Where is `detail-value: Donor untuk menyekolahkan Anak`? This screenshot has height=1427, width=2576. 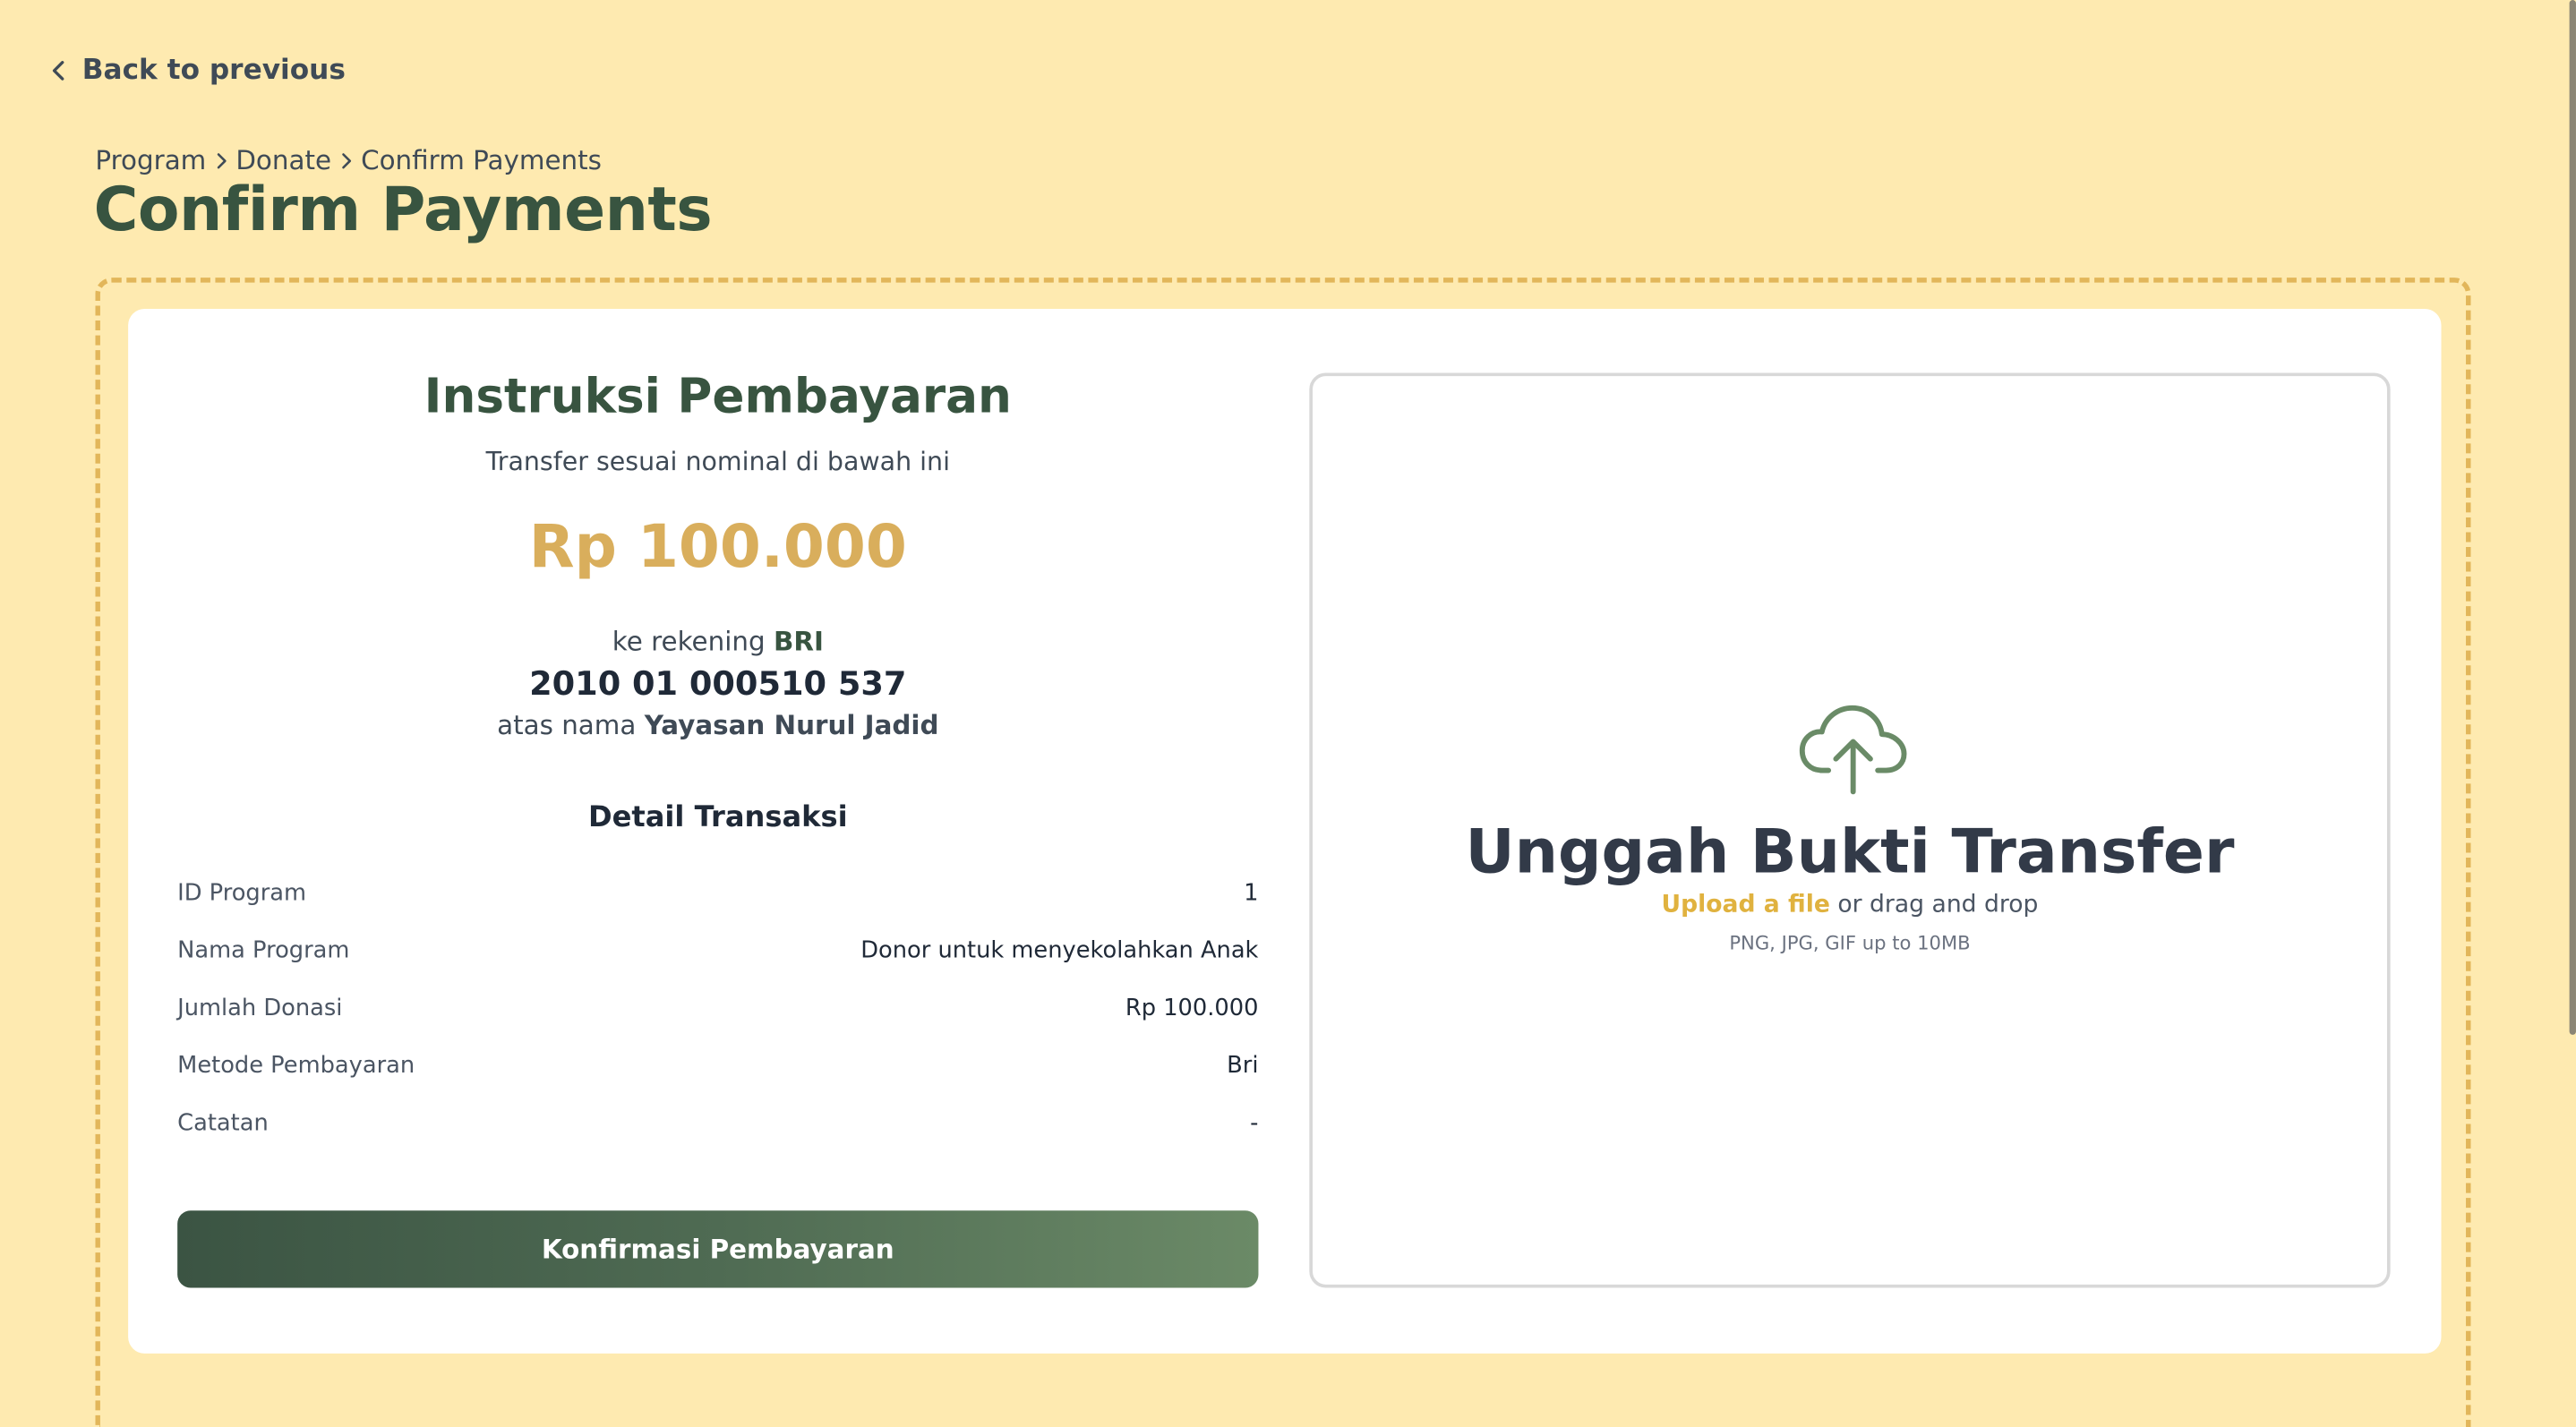 detail-value: Donor untuk menyekolahkan Anak is located at coordinates (1059, 951).